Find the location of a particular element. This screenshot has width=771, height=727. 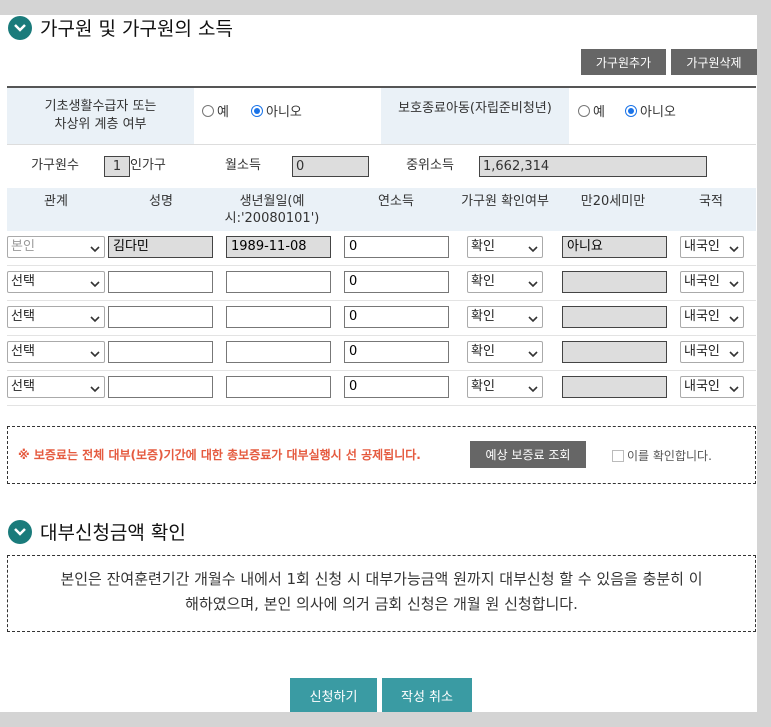

add-member-button: 가구원추가 is located at coordinates (623, 62).